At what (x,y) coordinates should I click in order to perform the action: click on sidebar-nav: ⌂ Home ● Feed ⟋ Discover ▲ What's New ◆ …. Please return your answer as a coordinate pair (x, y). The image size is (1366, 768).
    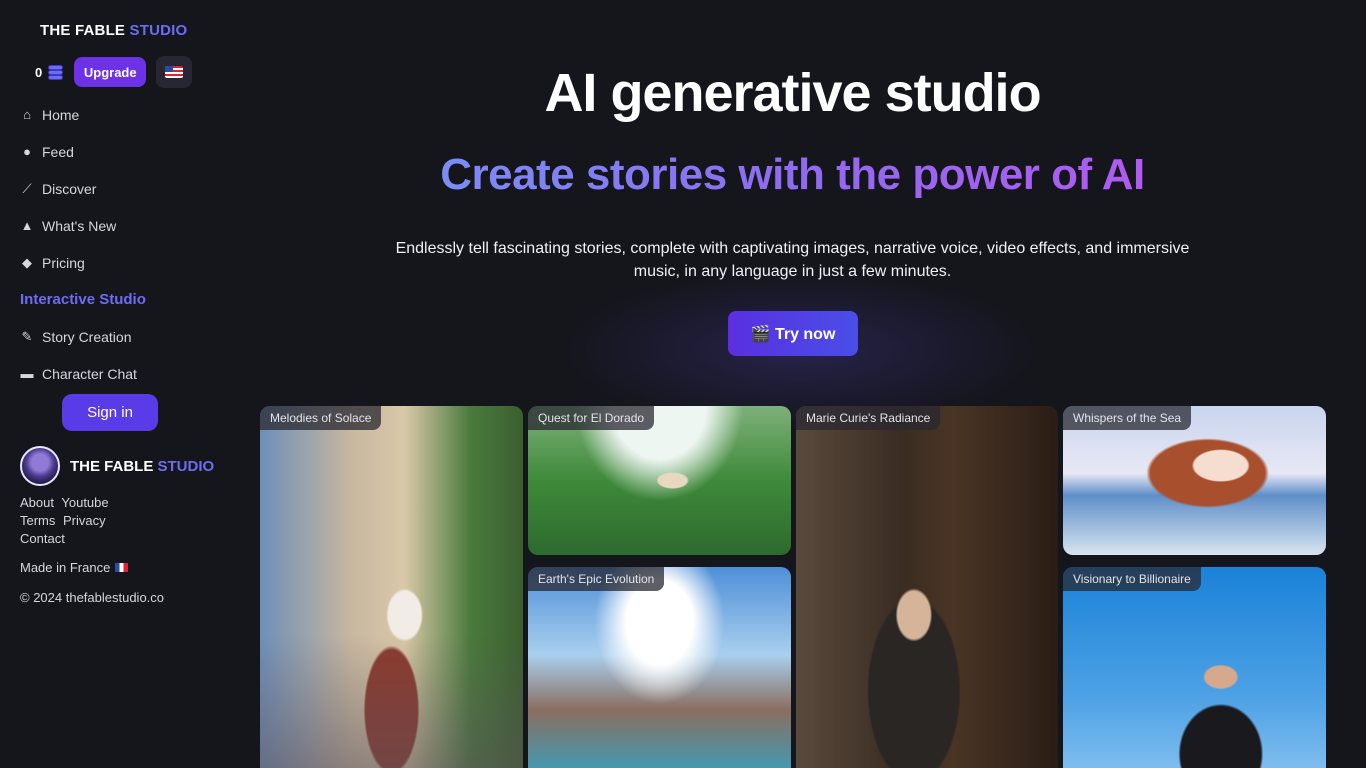
    Looking at the image, I should click on (120, 244).